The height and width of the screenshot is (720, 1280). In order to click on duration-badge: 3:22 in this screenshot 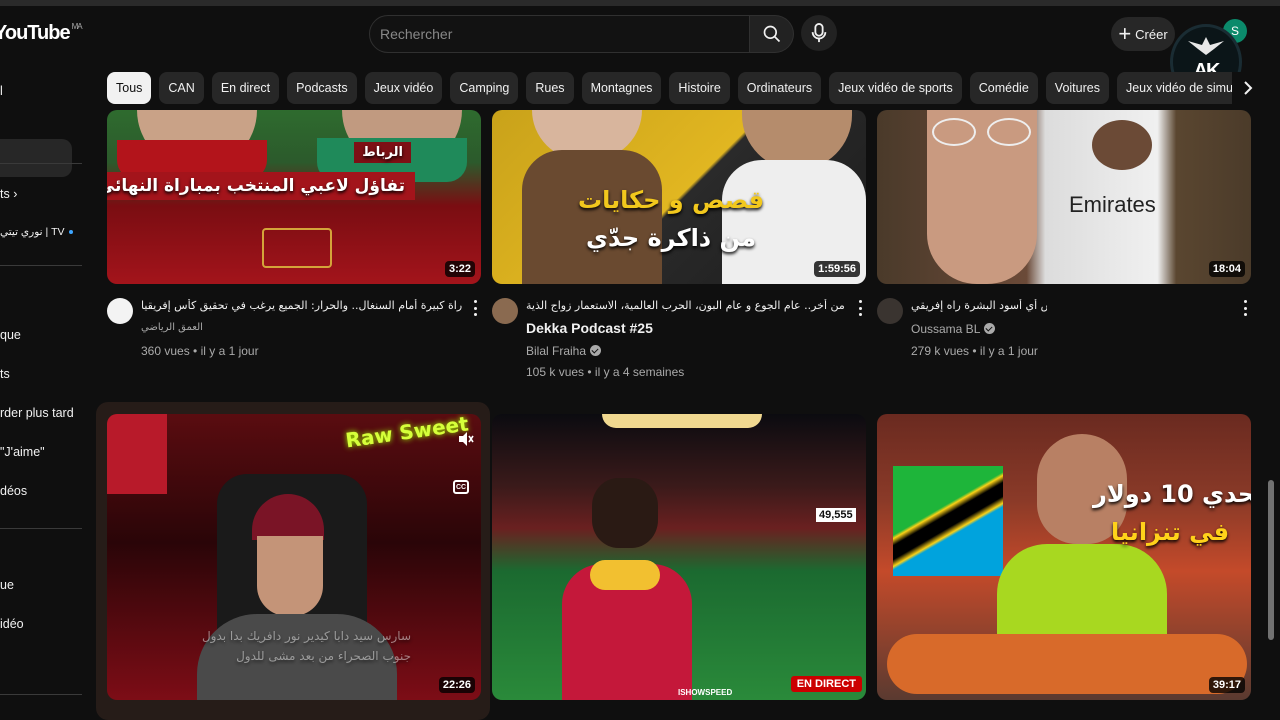, I will do `click(459, 269)`.